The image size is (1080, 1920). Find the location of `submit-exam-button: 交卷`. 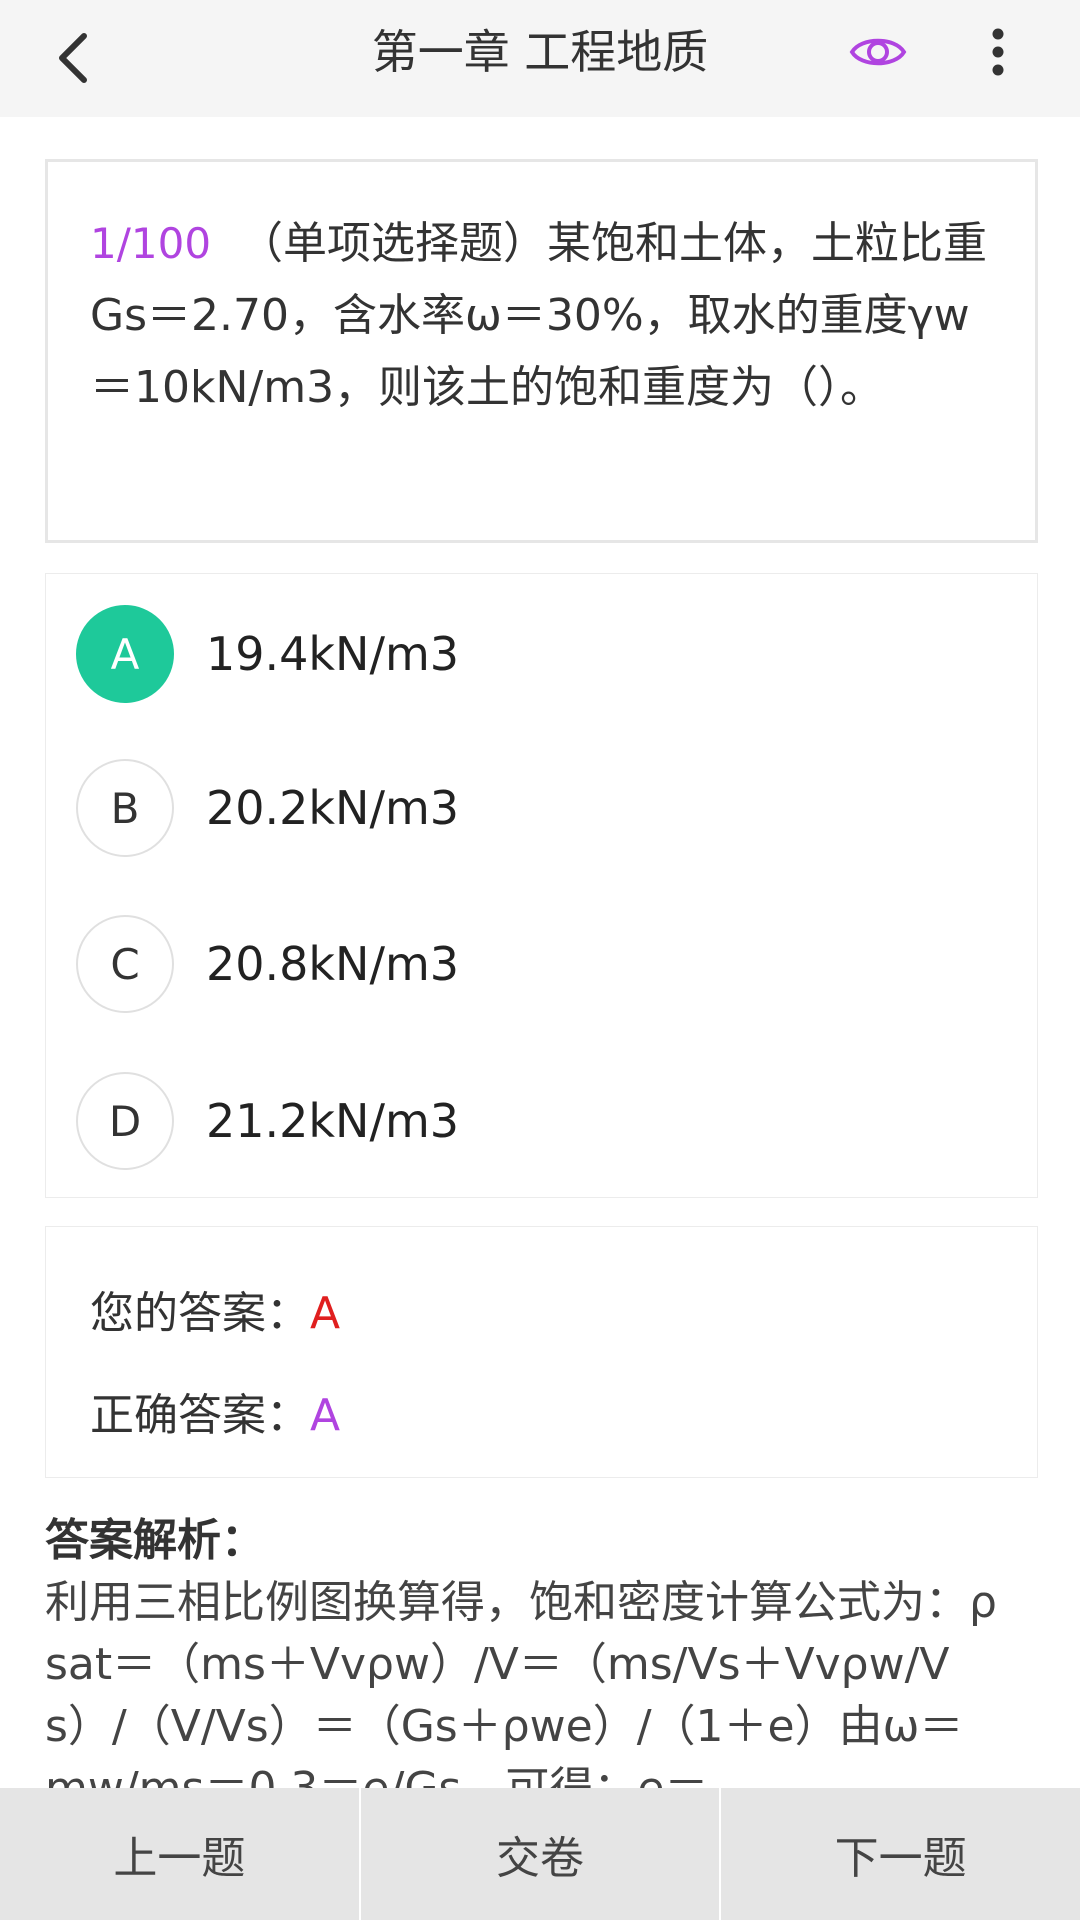

submit-exam-button: 交卷 is located at coordinates (541, 1854).